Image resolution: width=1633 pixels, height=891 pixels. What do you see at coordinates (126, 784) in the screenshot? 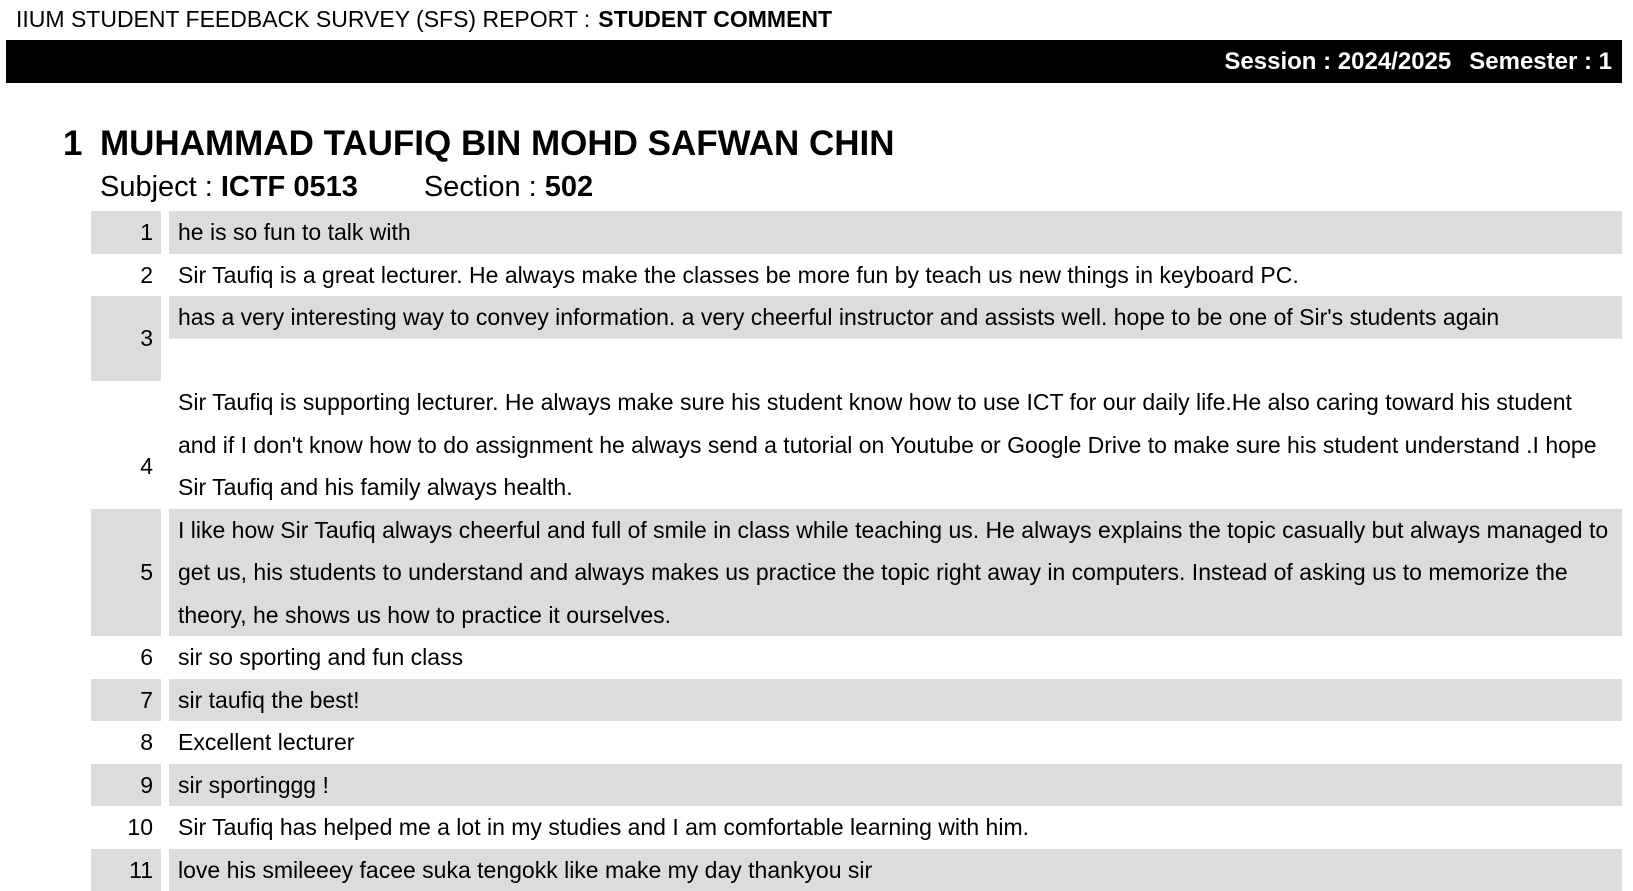
I see `comment-number: 9` at bounding box center [126, 784].